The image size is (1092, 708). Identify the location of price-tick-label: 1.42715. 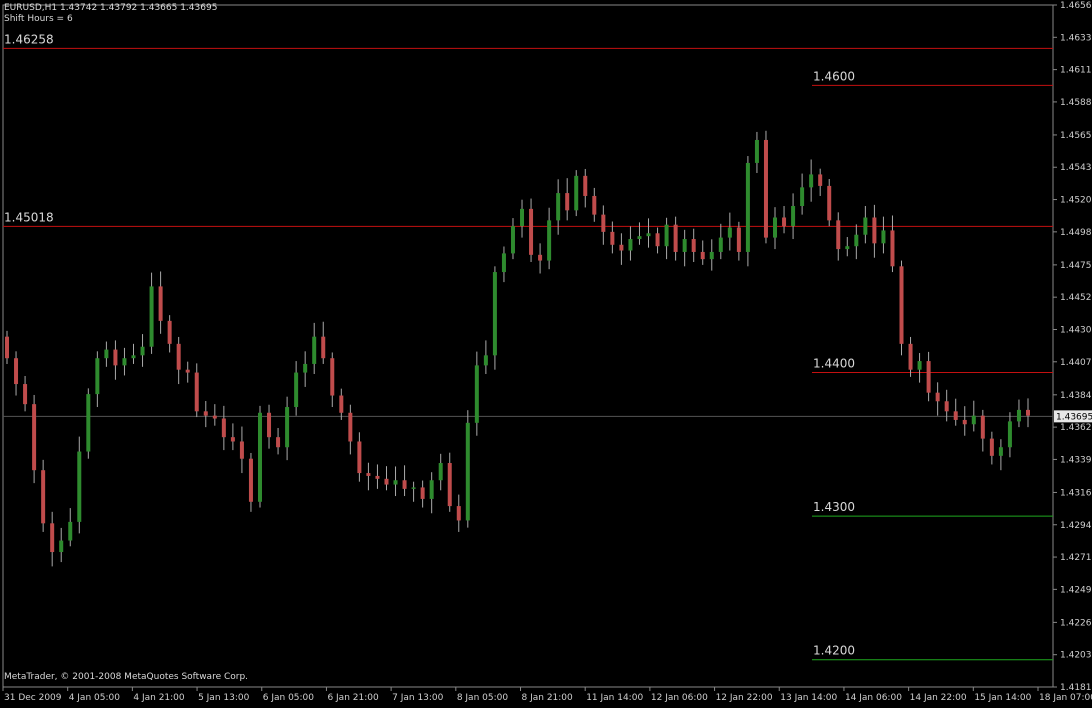
(1076, 558).